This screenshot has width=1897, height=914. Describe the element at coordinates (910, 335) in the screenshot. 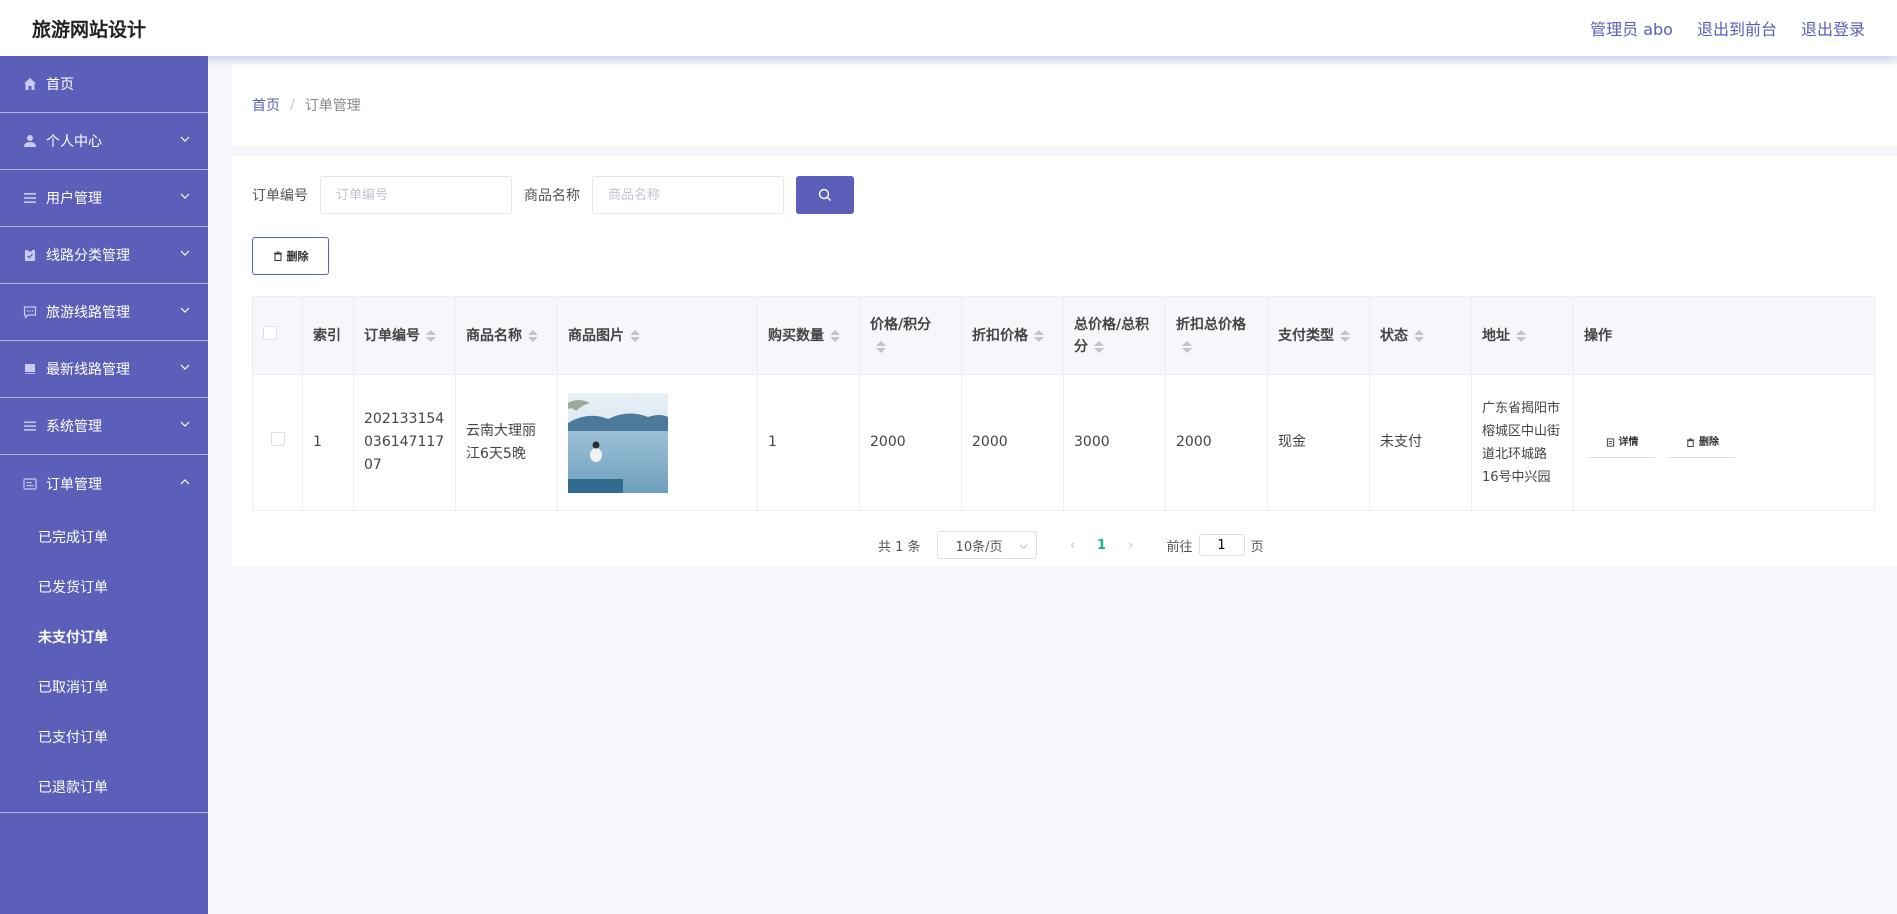

I see `header-price: 价格/积分` at that location.